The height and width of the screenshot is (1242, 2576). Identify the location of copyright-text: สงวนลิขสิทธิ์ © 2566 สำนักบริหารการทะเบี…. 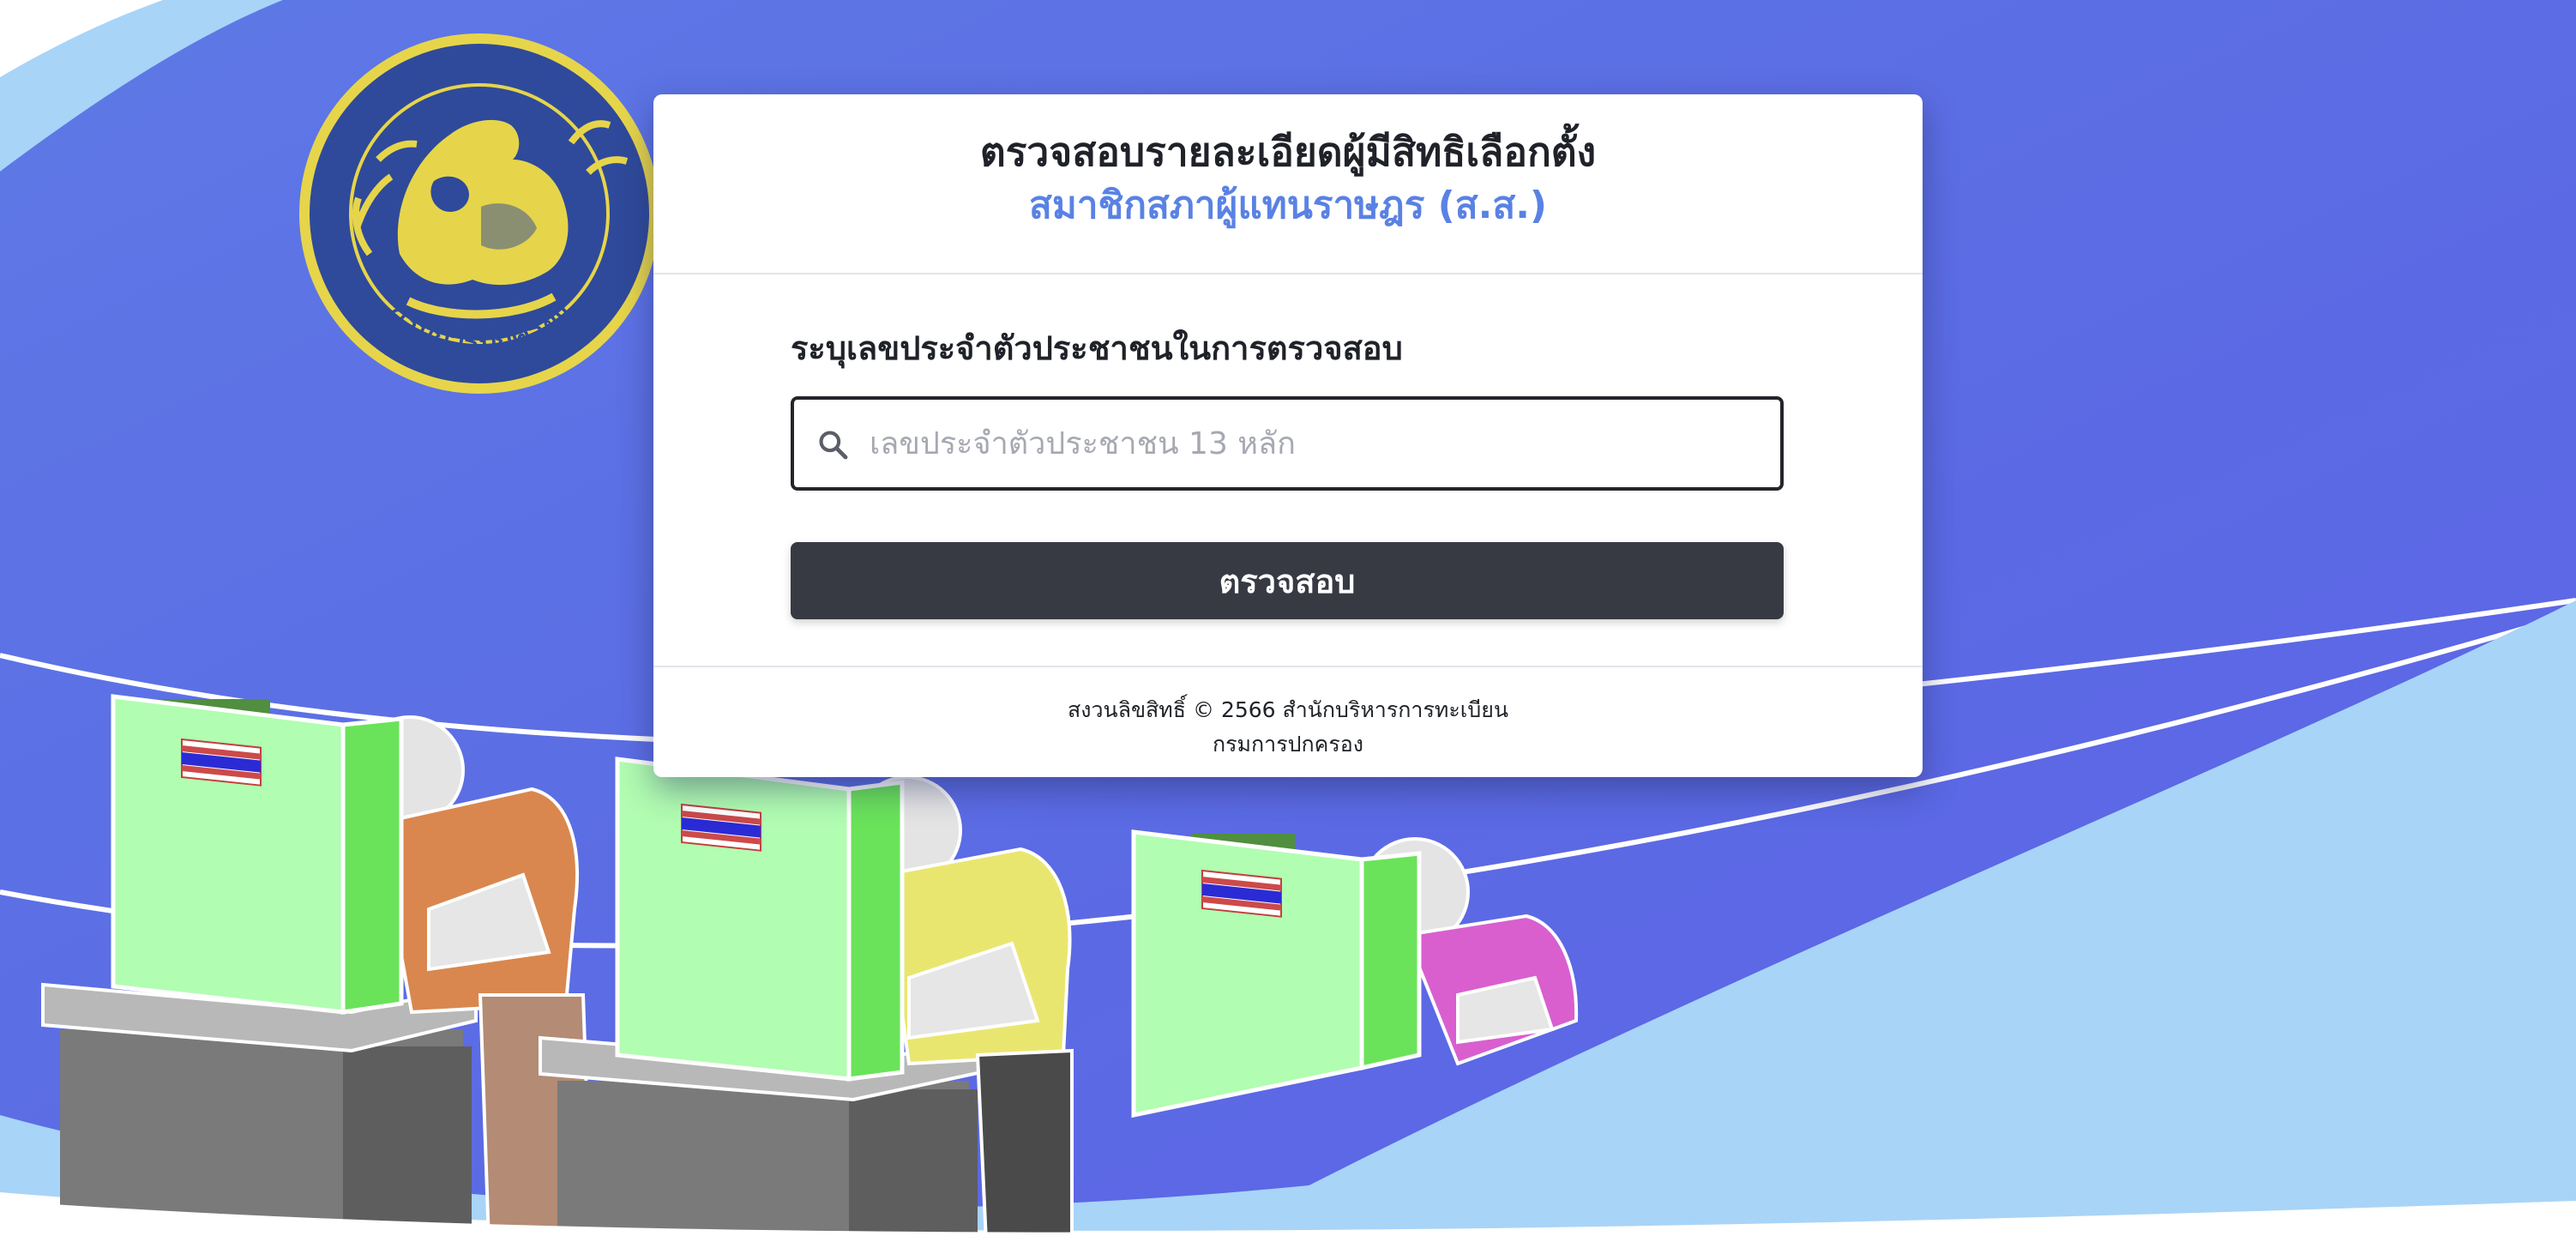
(1288, 709).